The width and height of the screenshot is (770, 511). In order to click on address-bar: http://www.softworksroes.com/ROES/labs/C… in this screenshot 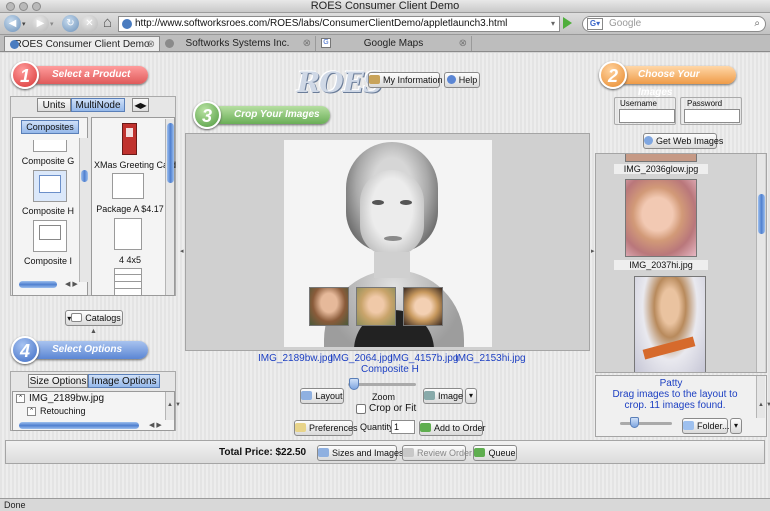, I will do `click(339, 24)`.